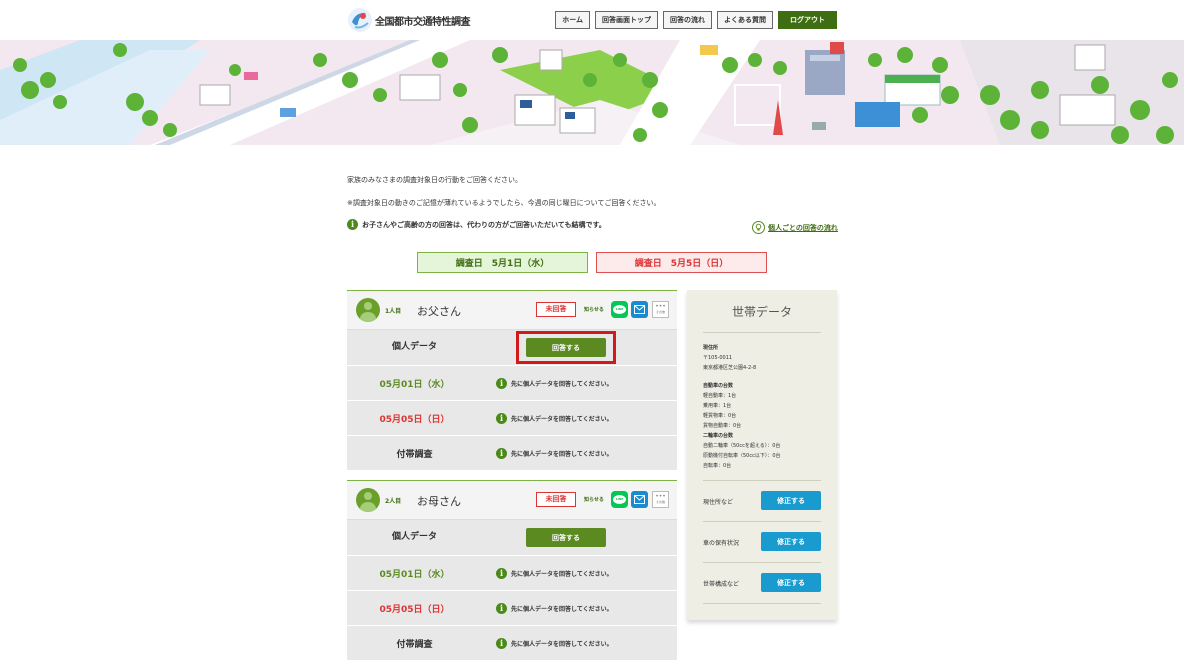  What do you see at coordinates (721, 584) in the screenshot?
I see `section-household-label: 世帯構成など` at bounding box center [721, 584].